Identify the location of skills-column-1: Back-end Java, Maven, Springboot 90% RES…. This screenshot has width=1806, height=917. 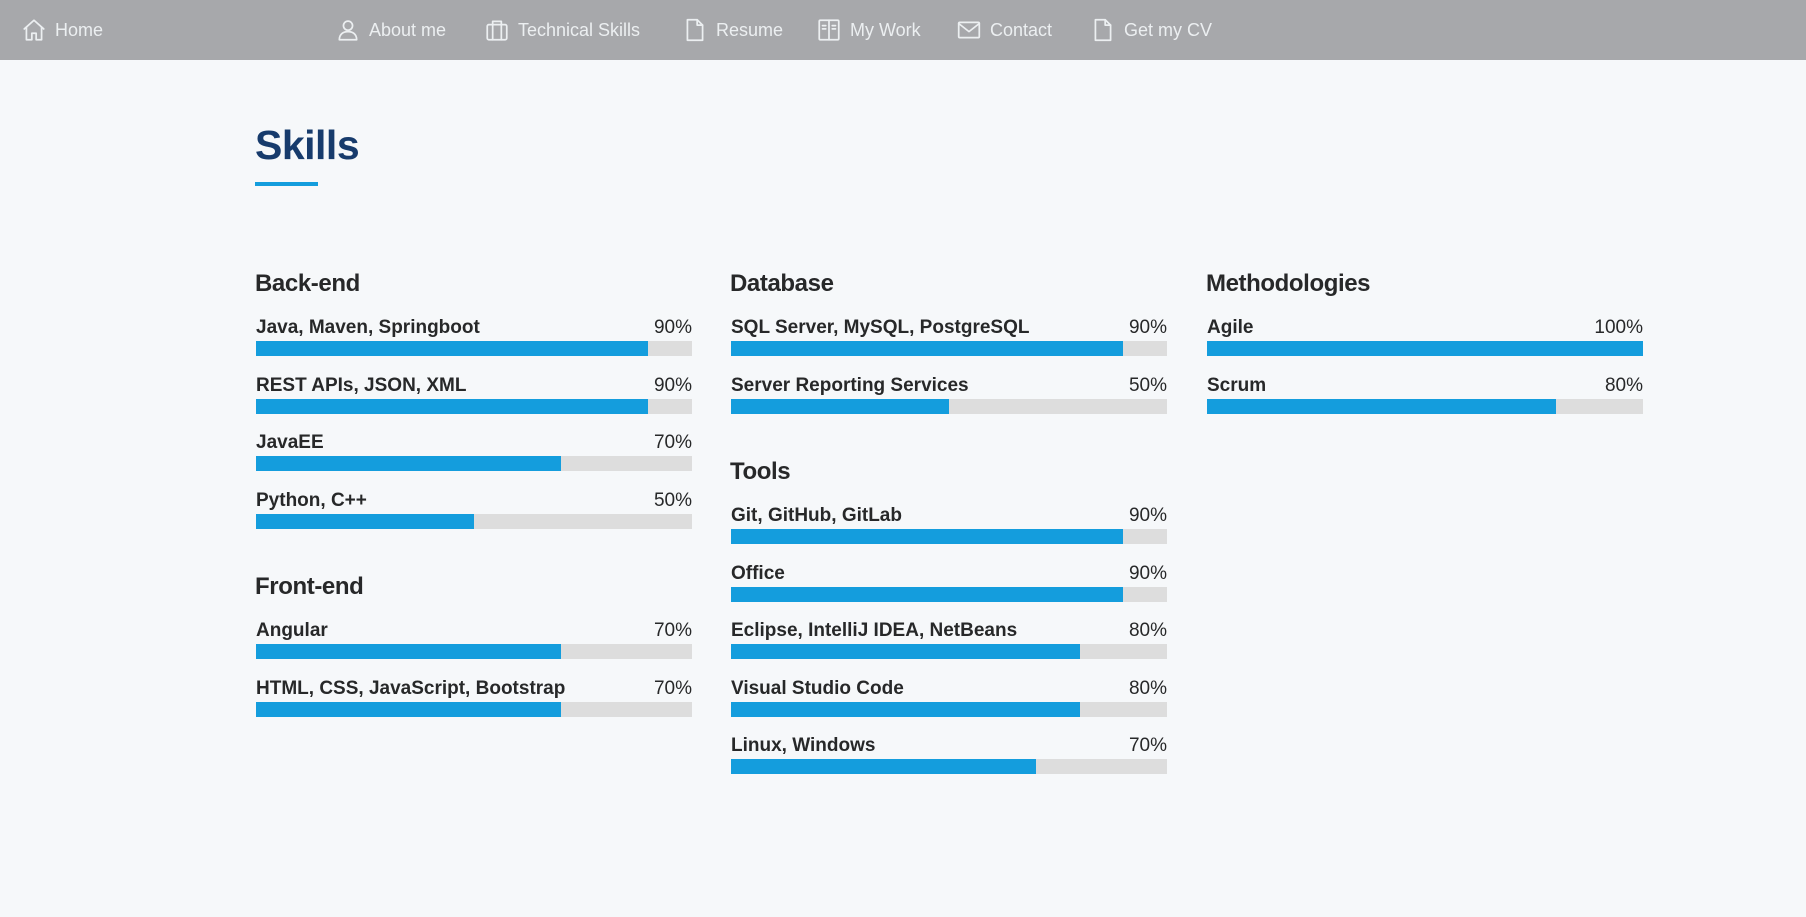
(473, 500).